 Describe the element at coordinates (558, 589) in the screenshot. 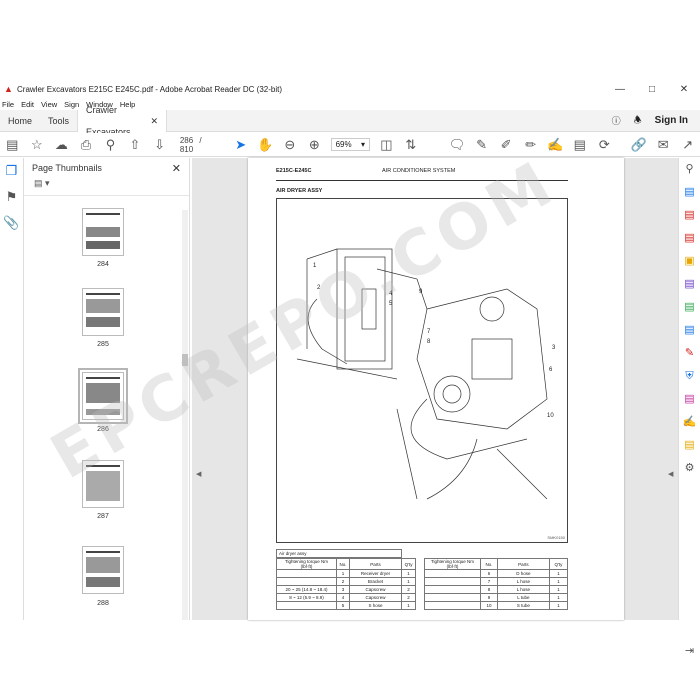

I see `cell-qty: 1` at that location.